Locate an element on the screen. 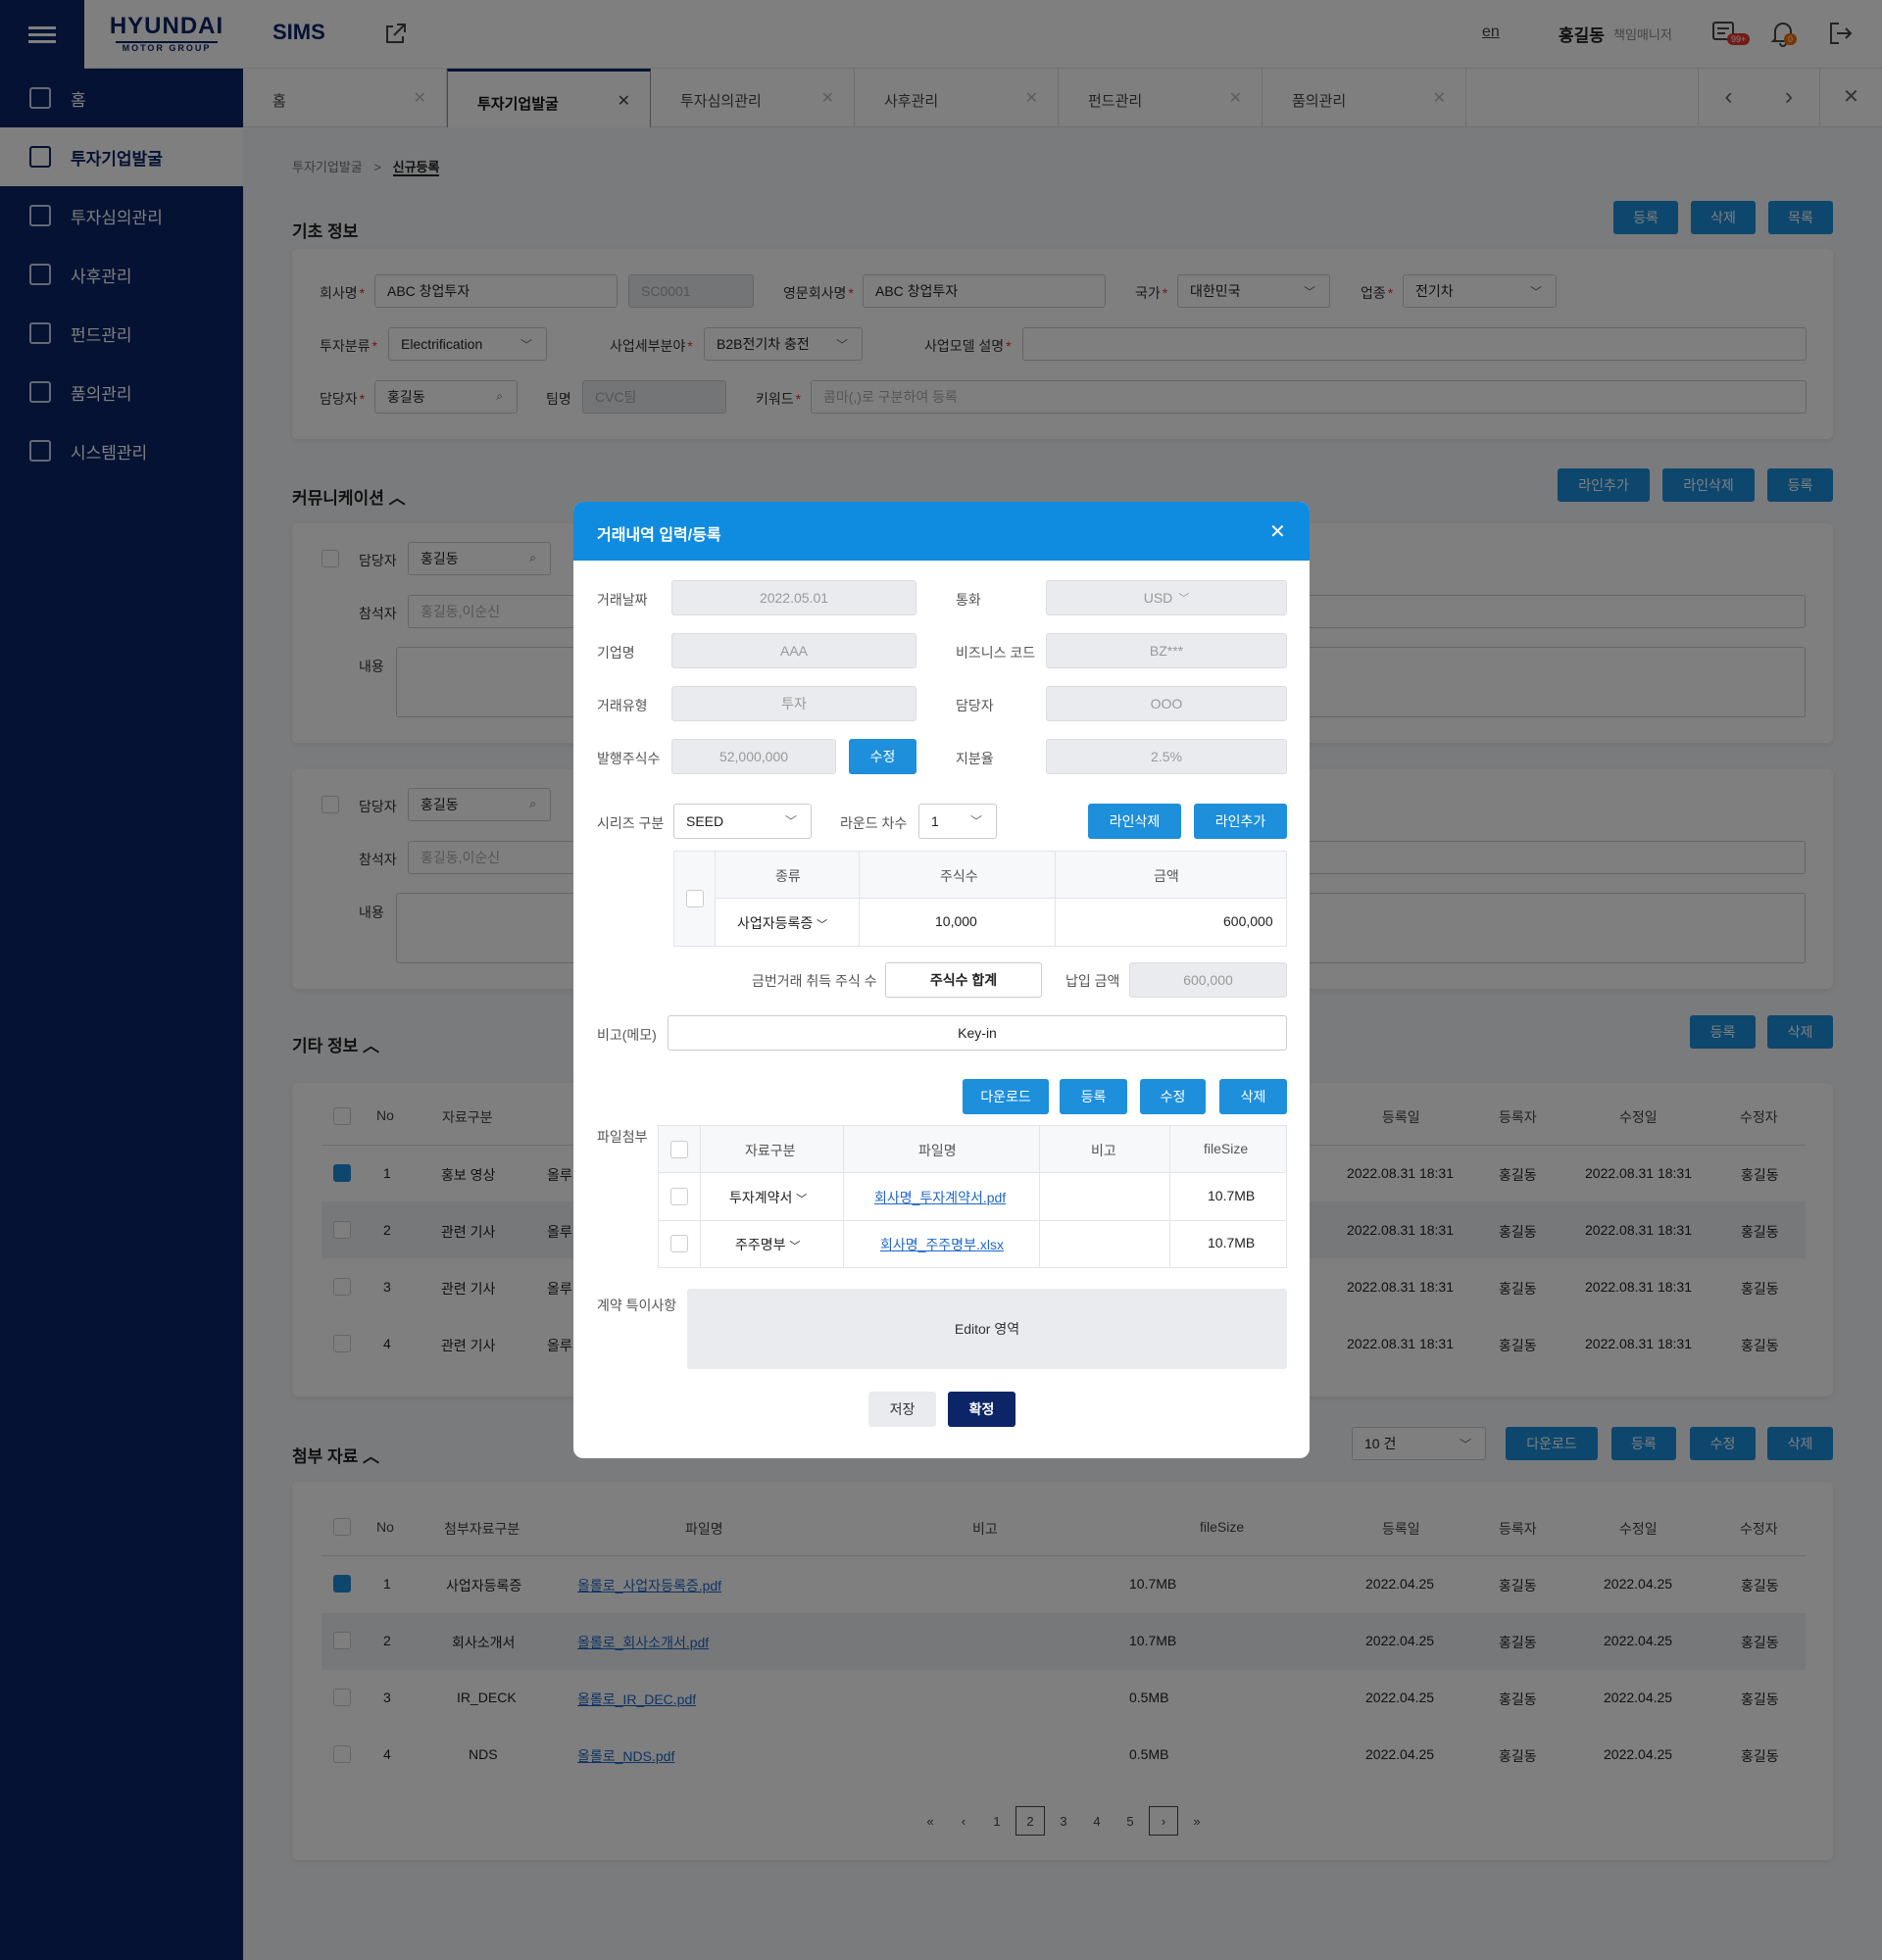 This screenshot has width=1882, height=1960. modal-close-button: ✕ is located at coordinates (1277, 531).